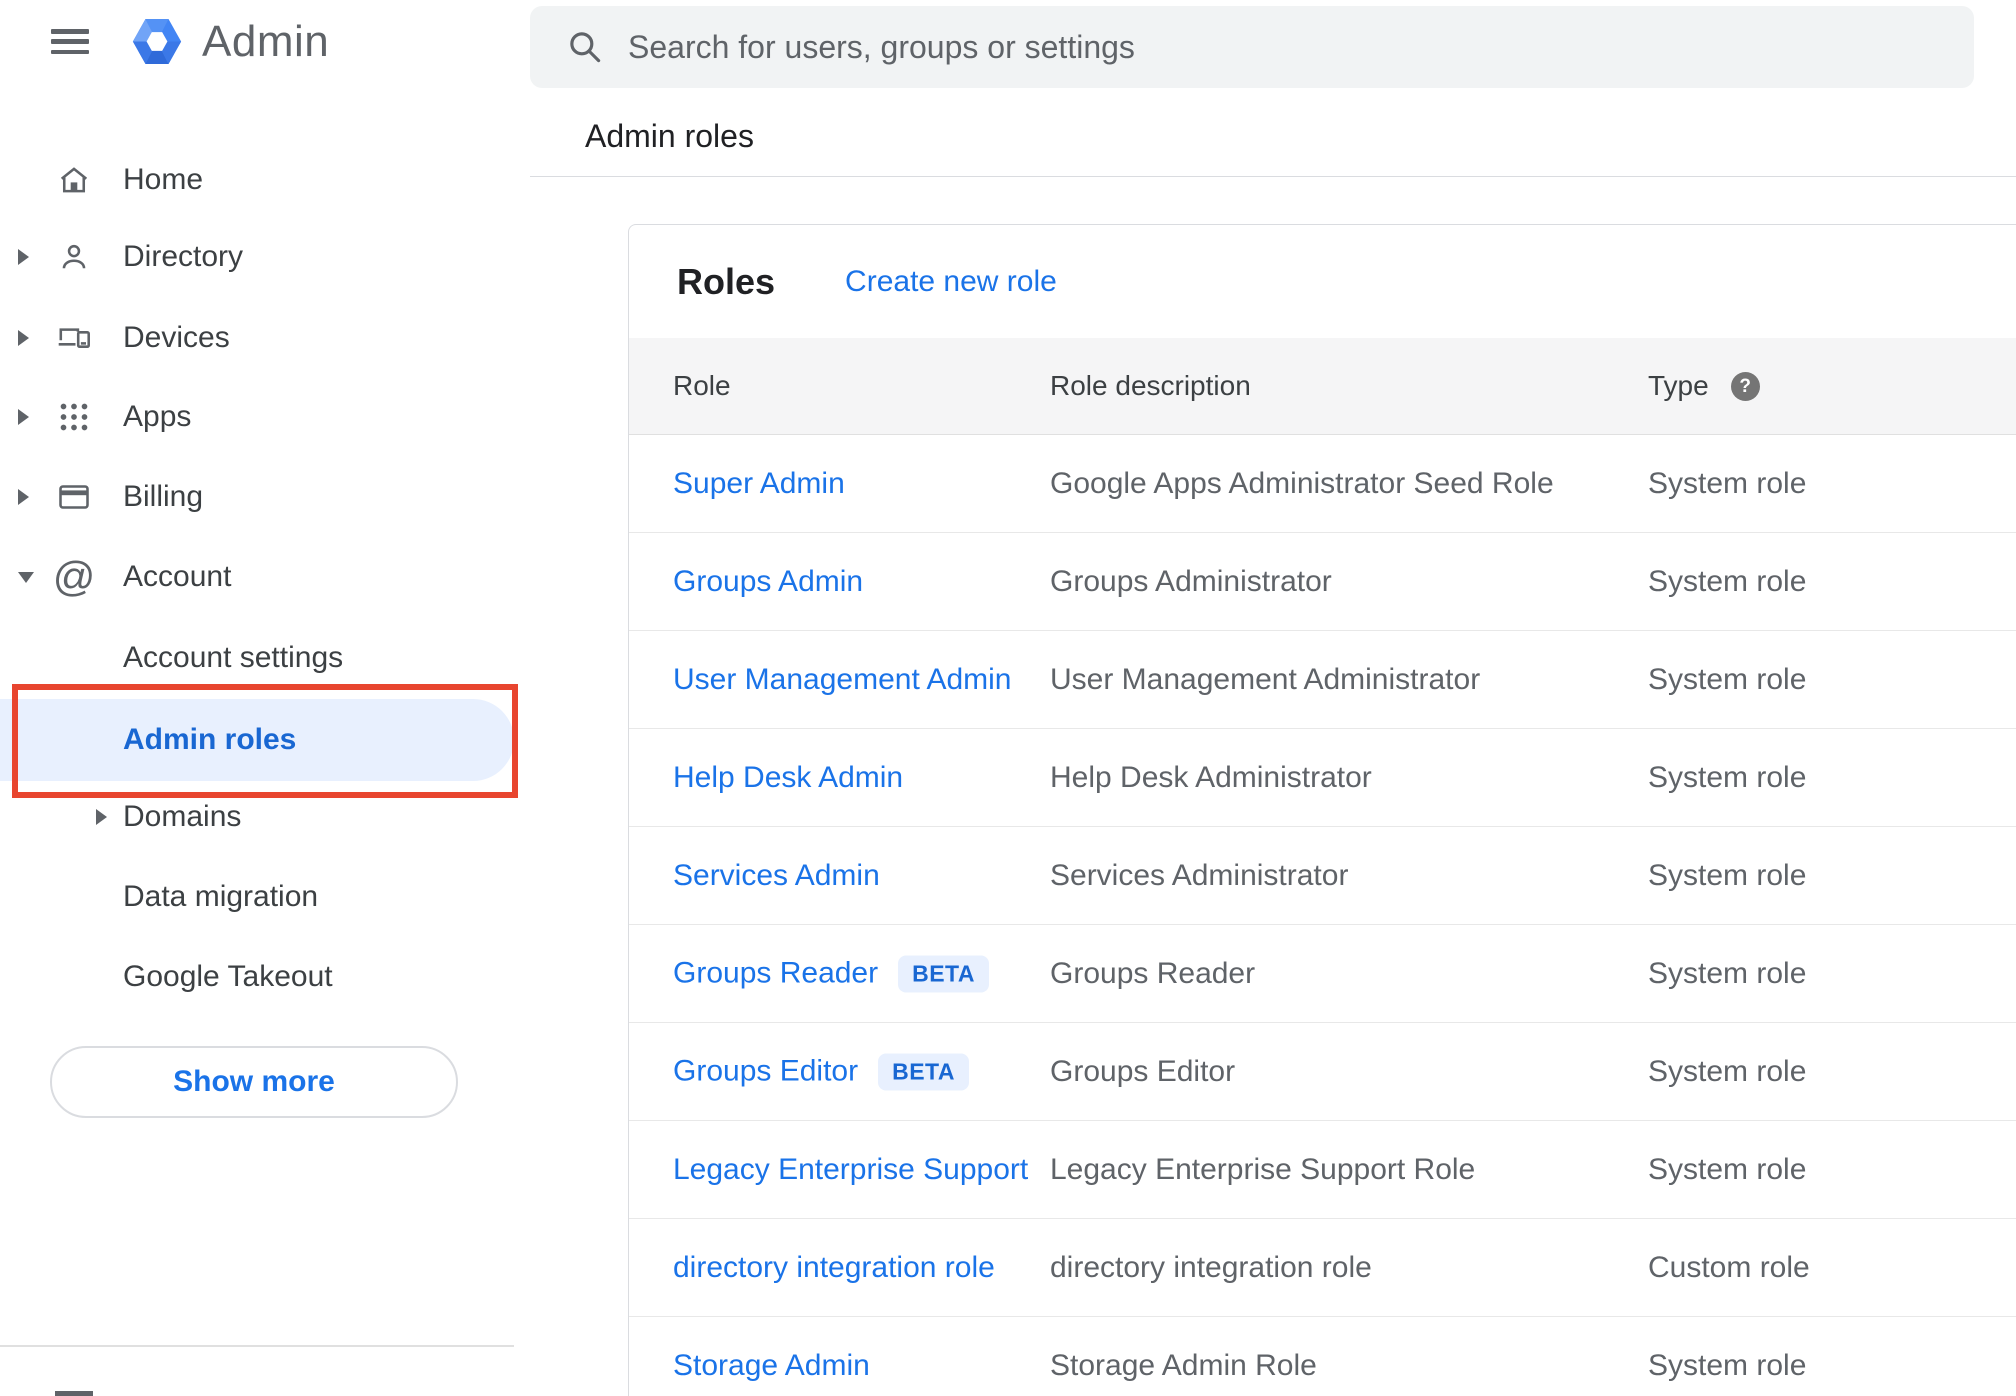 The image size is (2016, 1396). I want to click on admin-logo: Admin, so click(229, 41).